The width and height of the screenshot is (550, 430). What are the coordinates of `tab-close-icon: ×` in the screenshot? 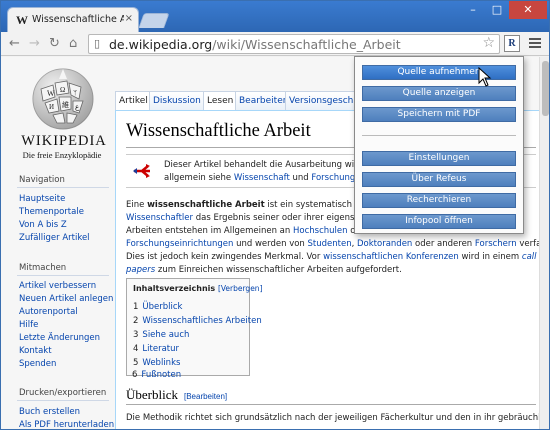 It's located at (129, 18).